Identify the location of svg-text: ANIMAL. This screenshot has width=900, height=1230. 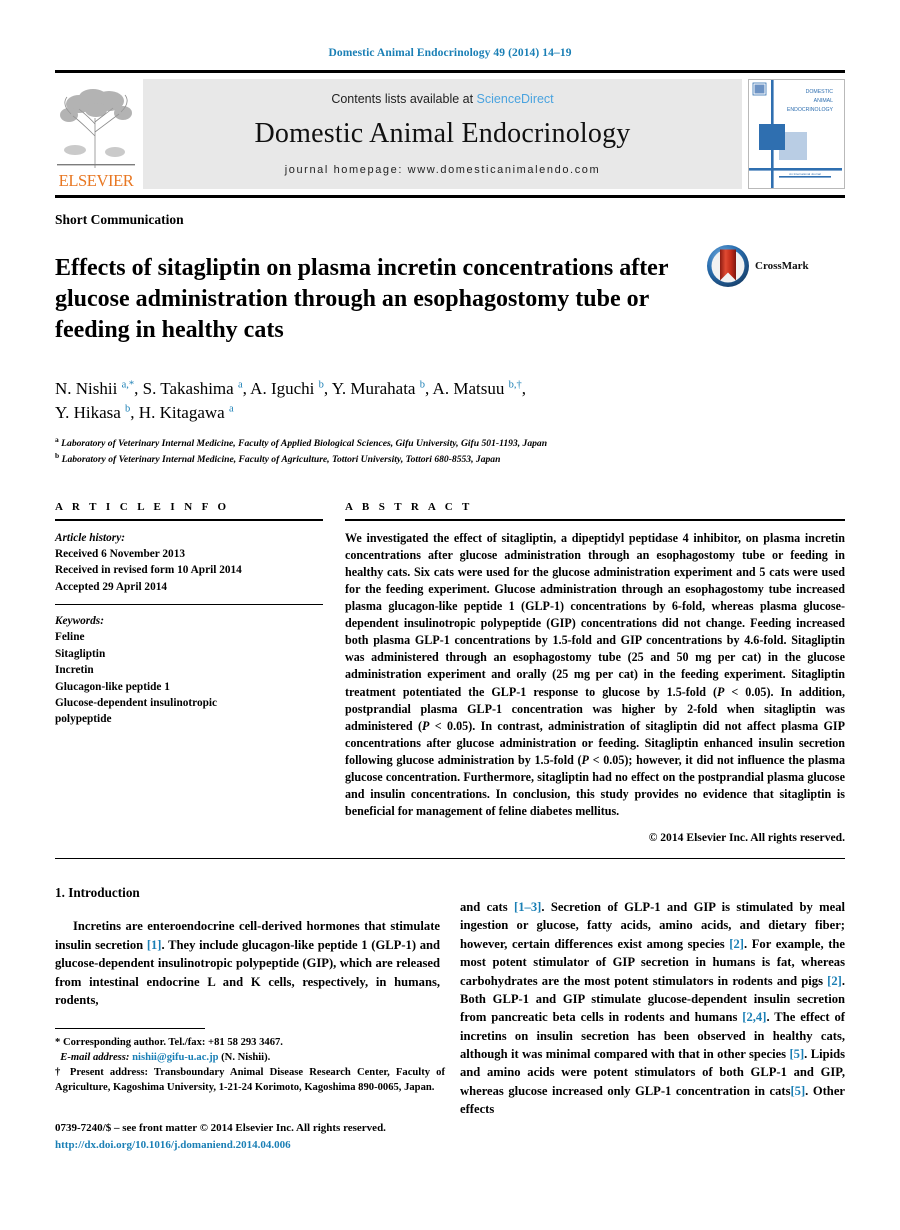
(823, 101).